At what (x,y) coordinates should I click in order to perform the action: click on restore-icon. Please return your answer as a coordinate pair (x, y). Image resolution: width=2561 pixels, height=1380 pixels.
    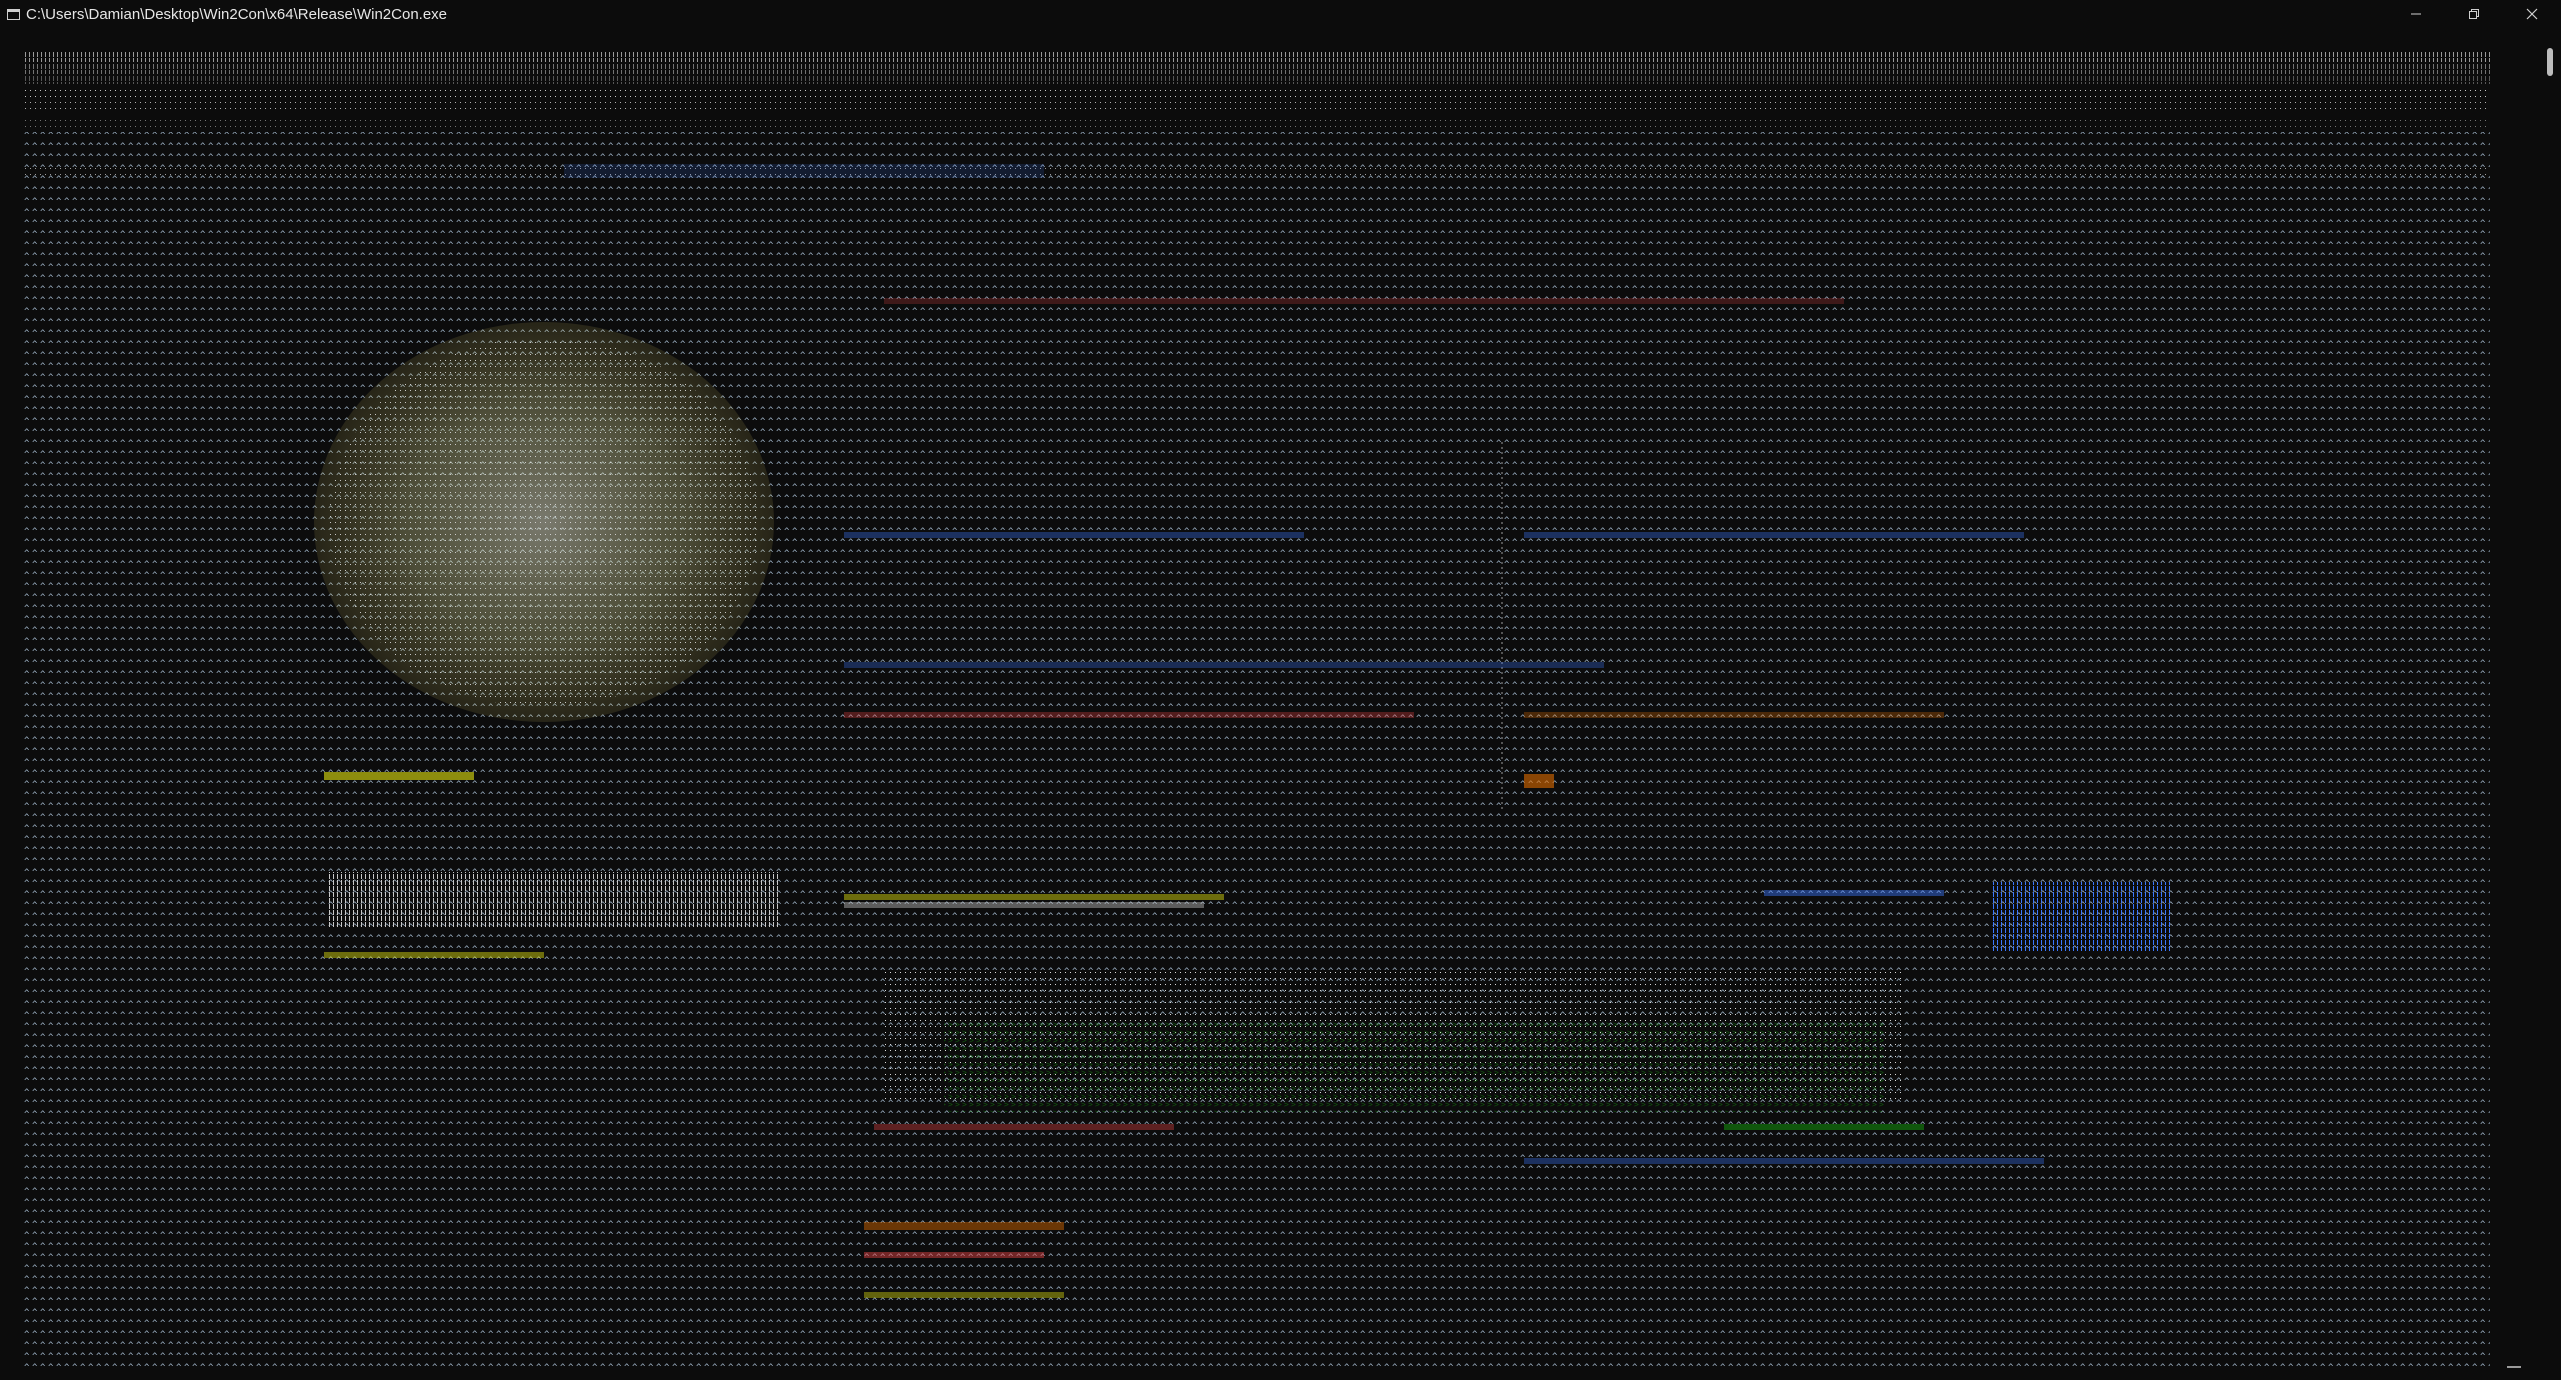
    Looking at the image, I should click on (2474, 14).